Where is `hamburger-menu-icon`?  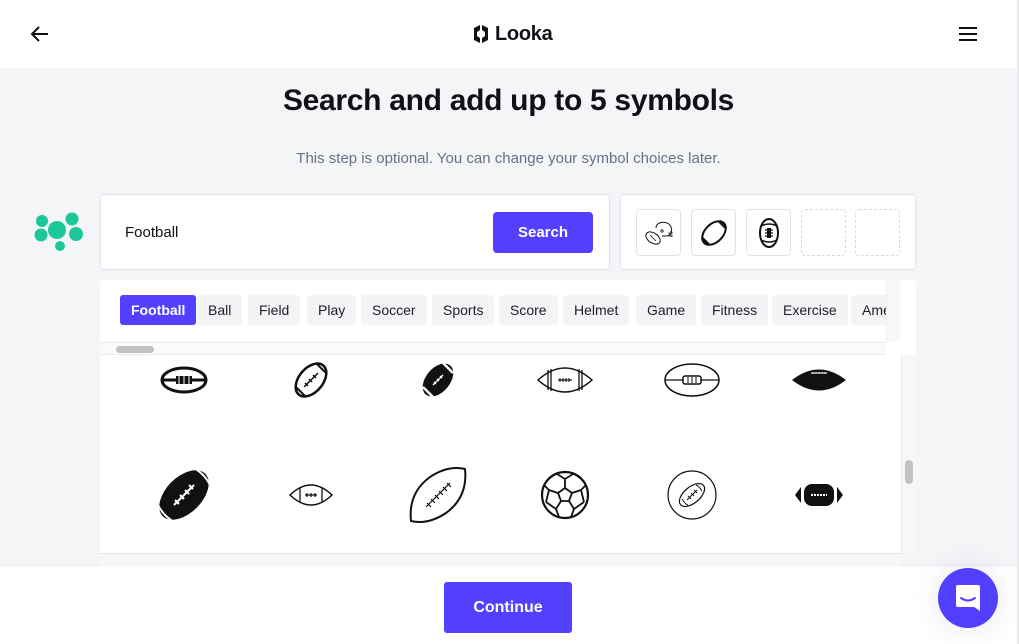 hamburger-menu-icon is located at coordinates (968, 34).